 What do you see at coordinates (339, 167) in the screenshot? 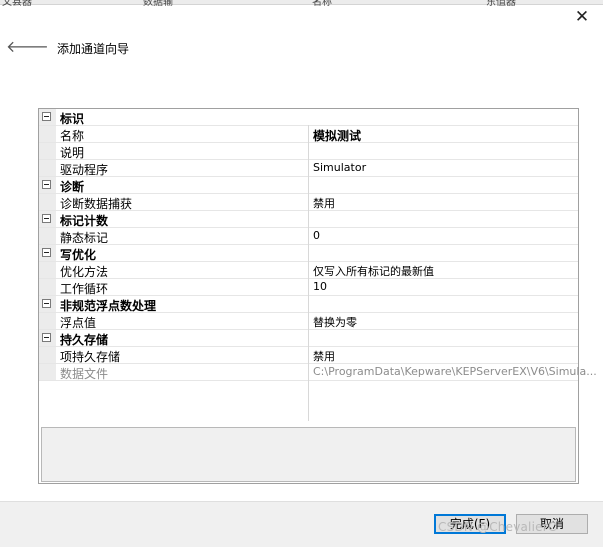
I see `property-value: Simulator` at bounding box center [339, 167].